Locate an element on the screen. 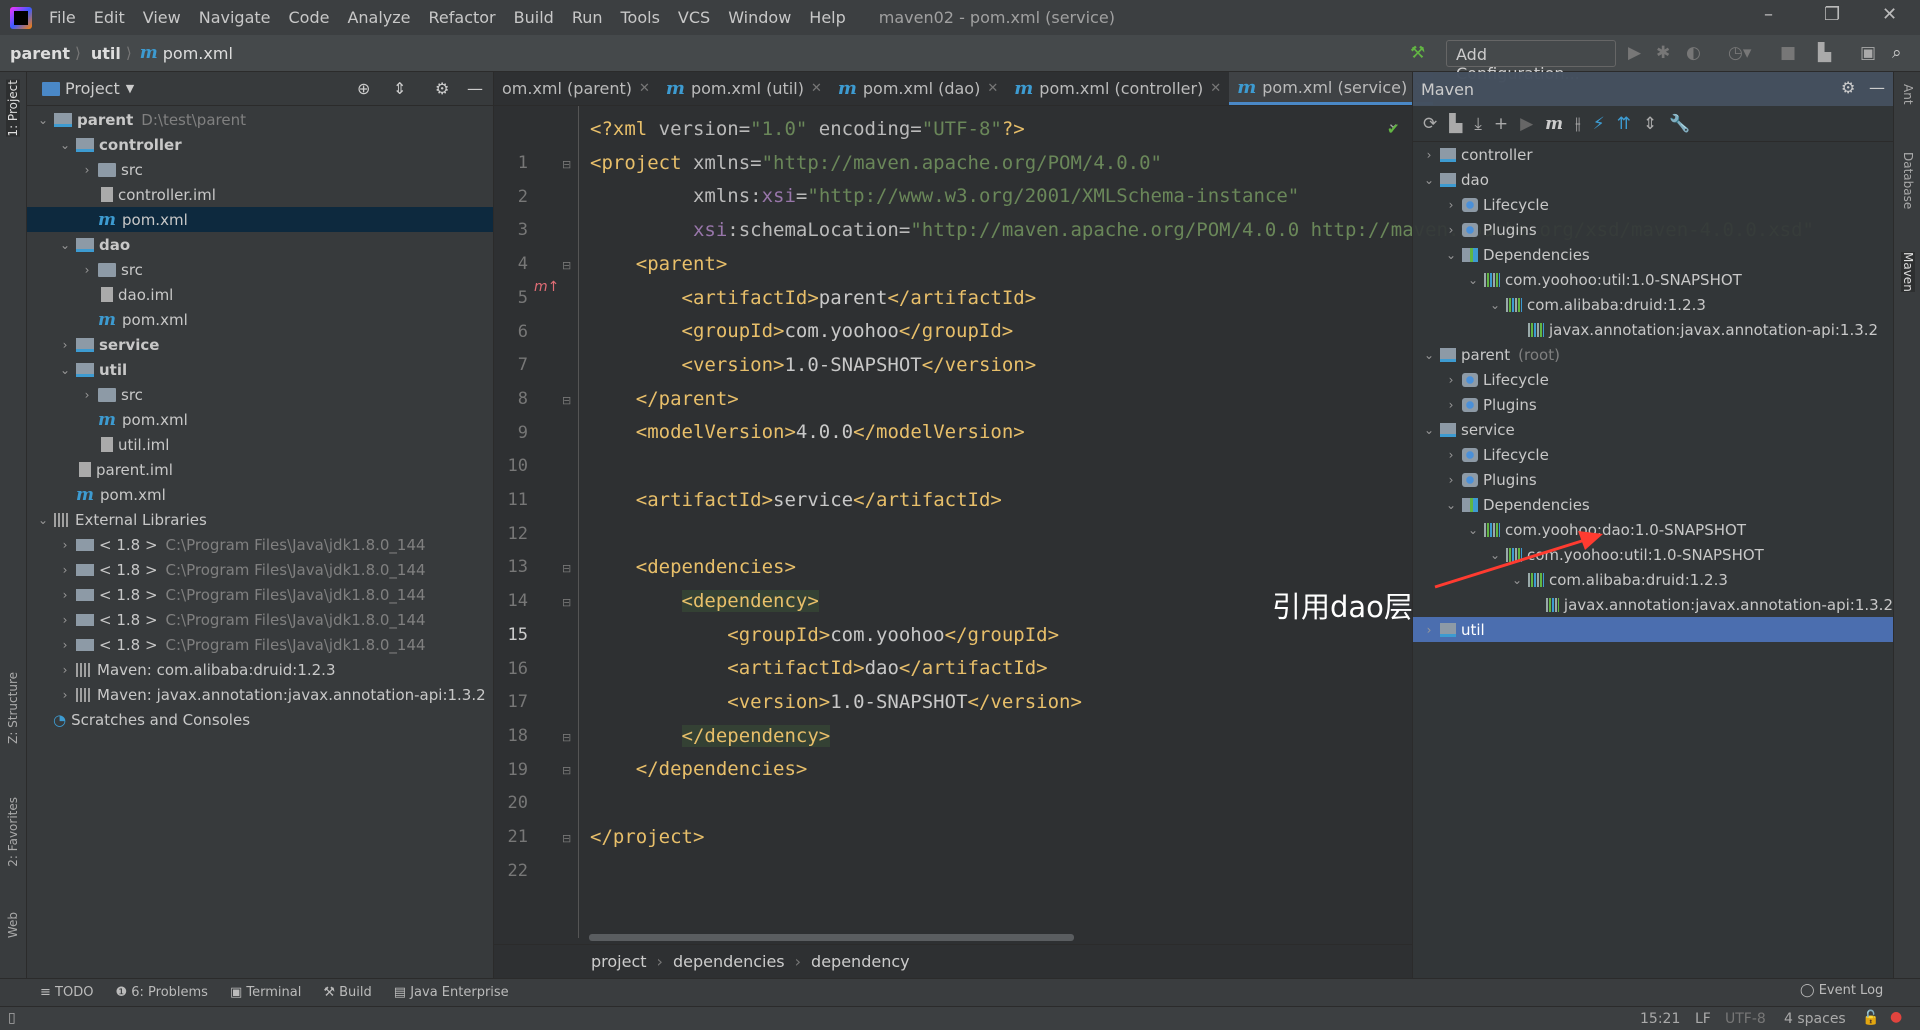  search-icon: ⌕ is located at coordinates (1897, 53).